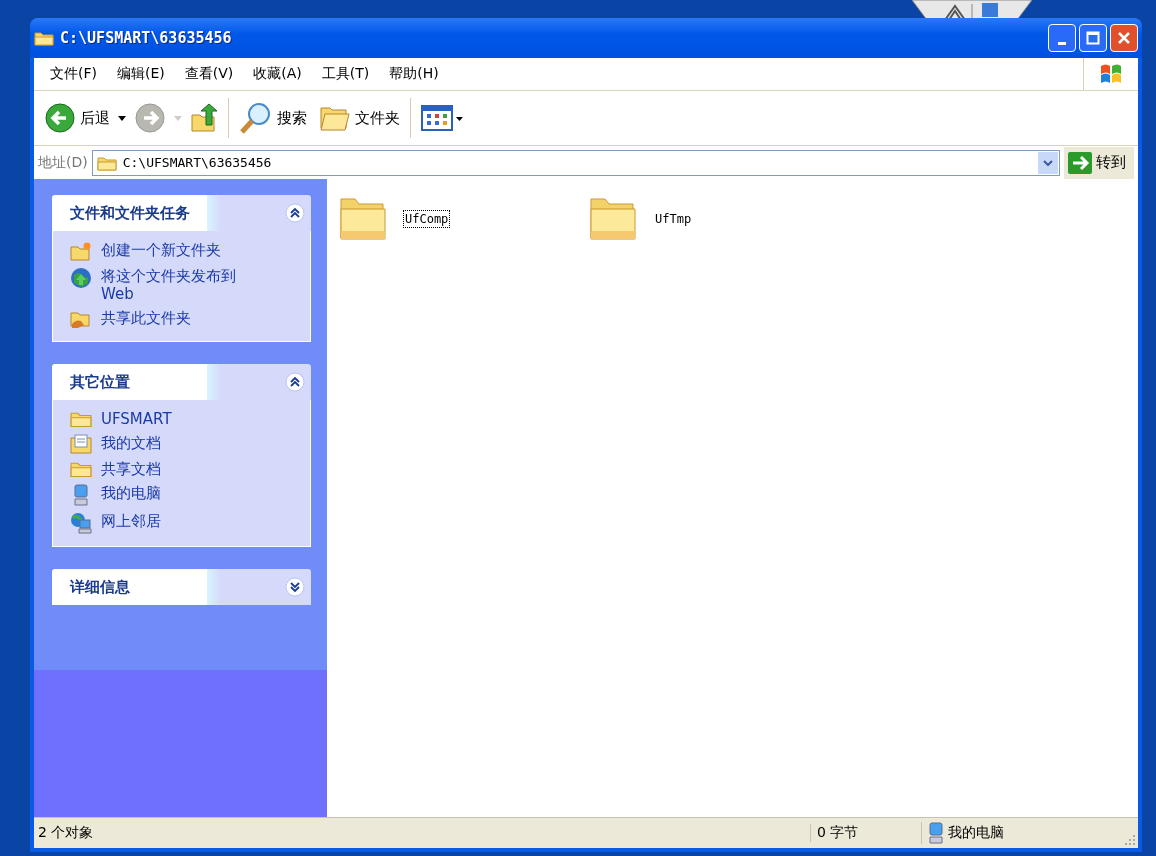  What do you see at coordinates (181, 382) in the screenshot?
I see `panel-header: 其它位置` at bounding box center [181, 382].